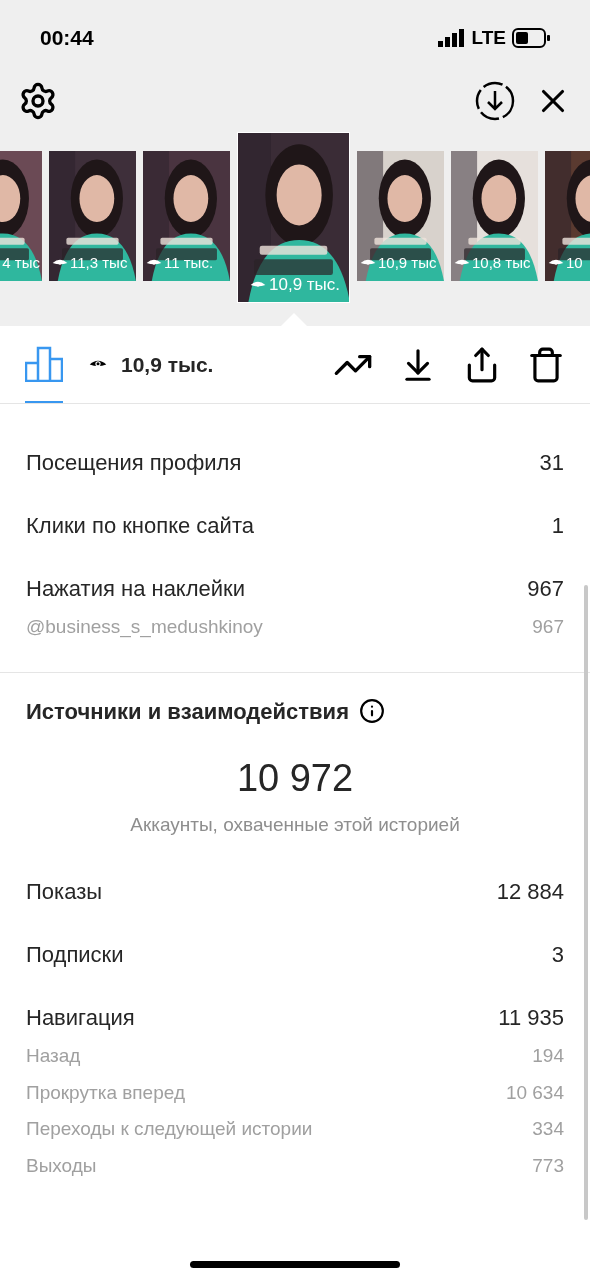 This screenshot has width=590, height=1280. Describe the element at coordinates (75, 955) in the screenshot. I see `metric-label: Подписки` at that location.